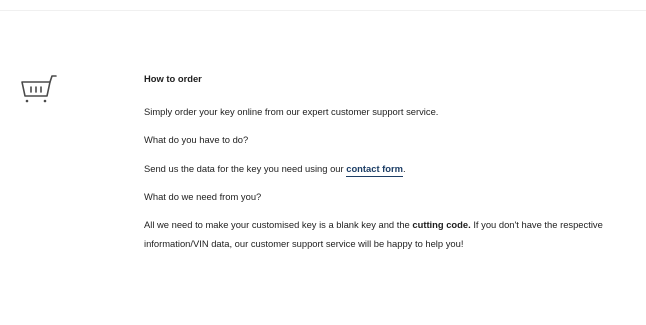  What do you see at coordinates (203, 196) in the screenshot?
I see `question-what-we-need: What do we need from you?` at bounding box center [203, 196].